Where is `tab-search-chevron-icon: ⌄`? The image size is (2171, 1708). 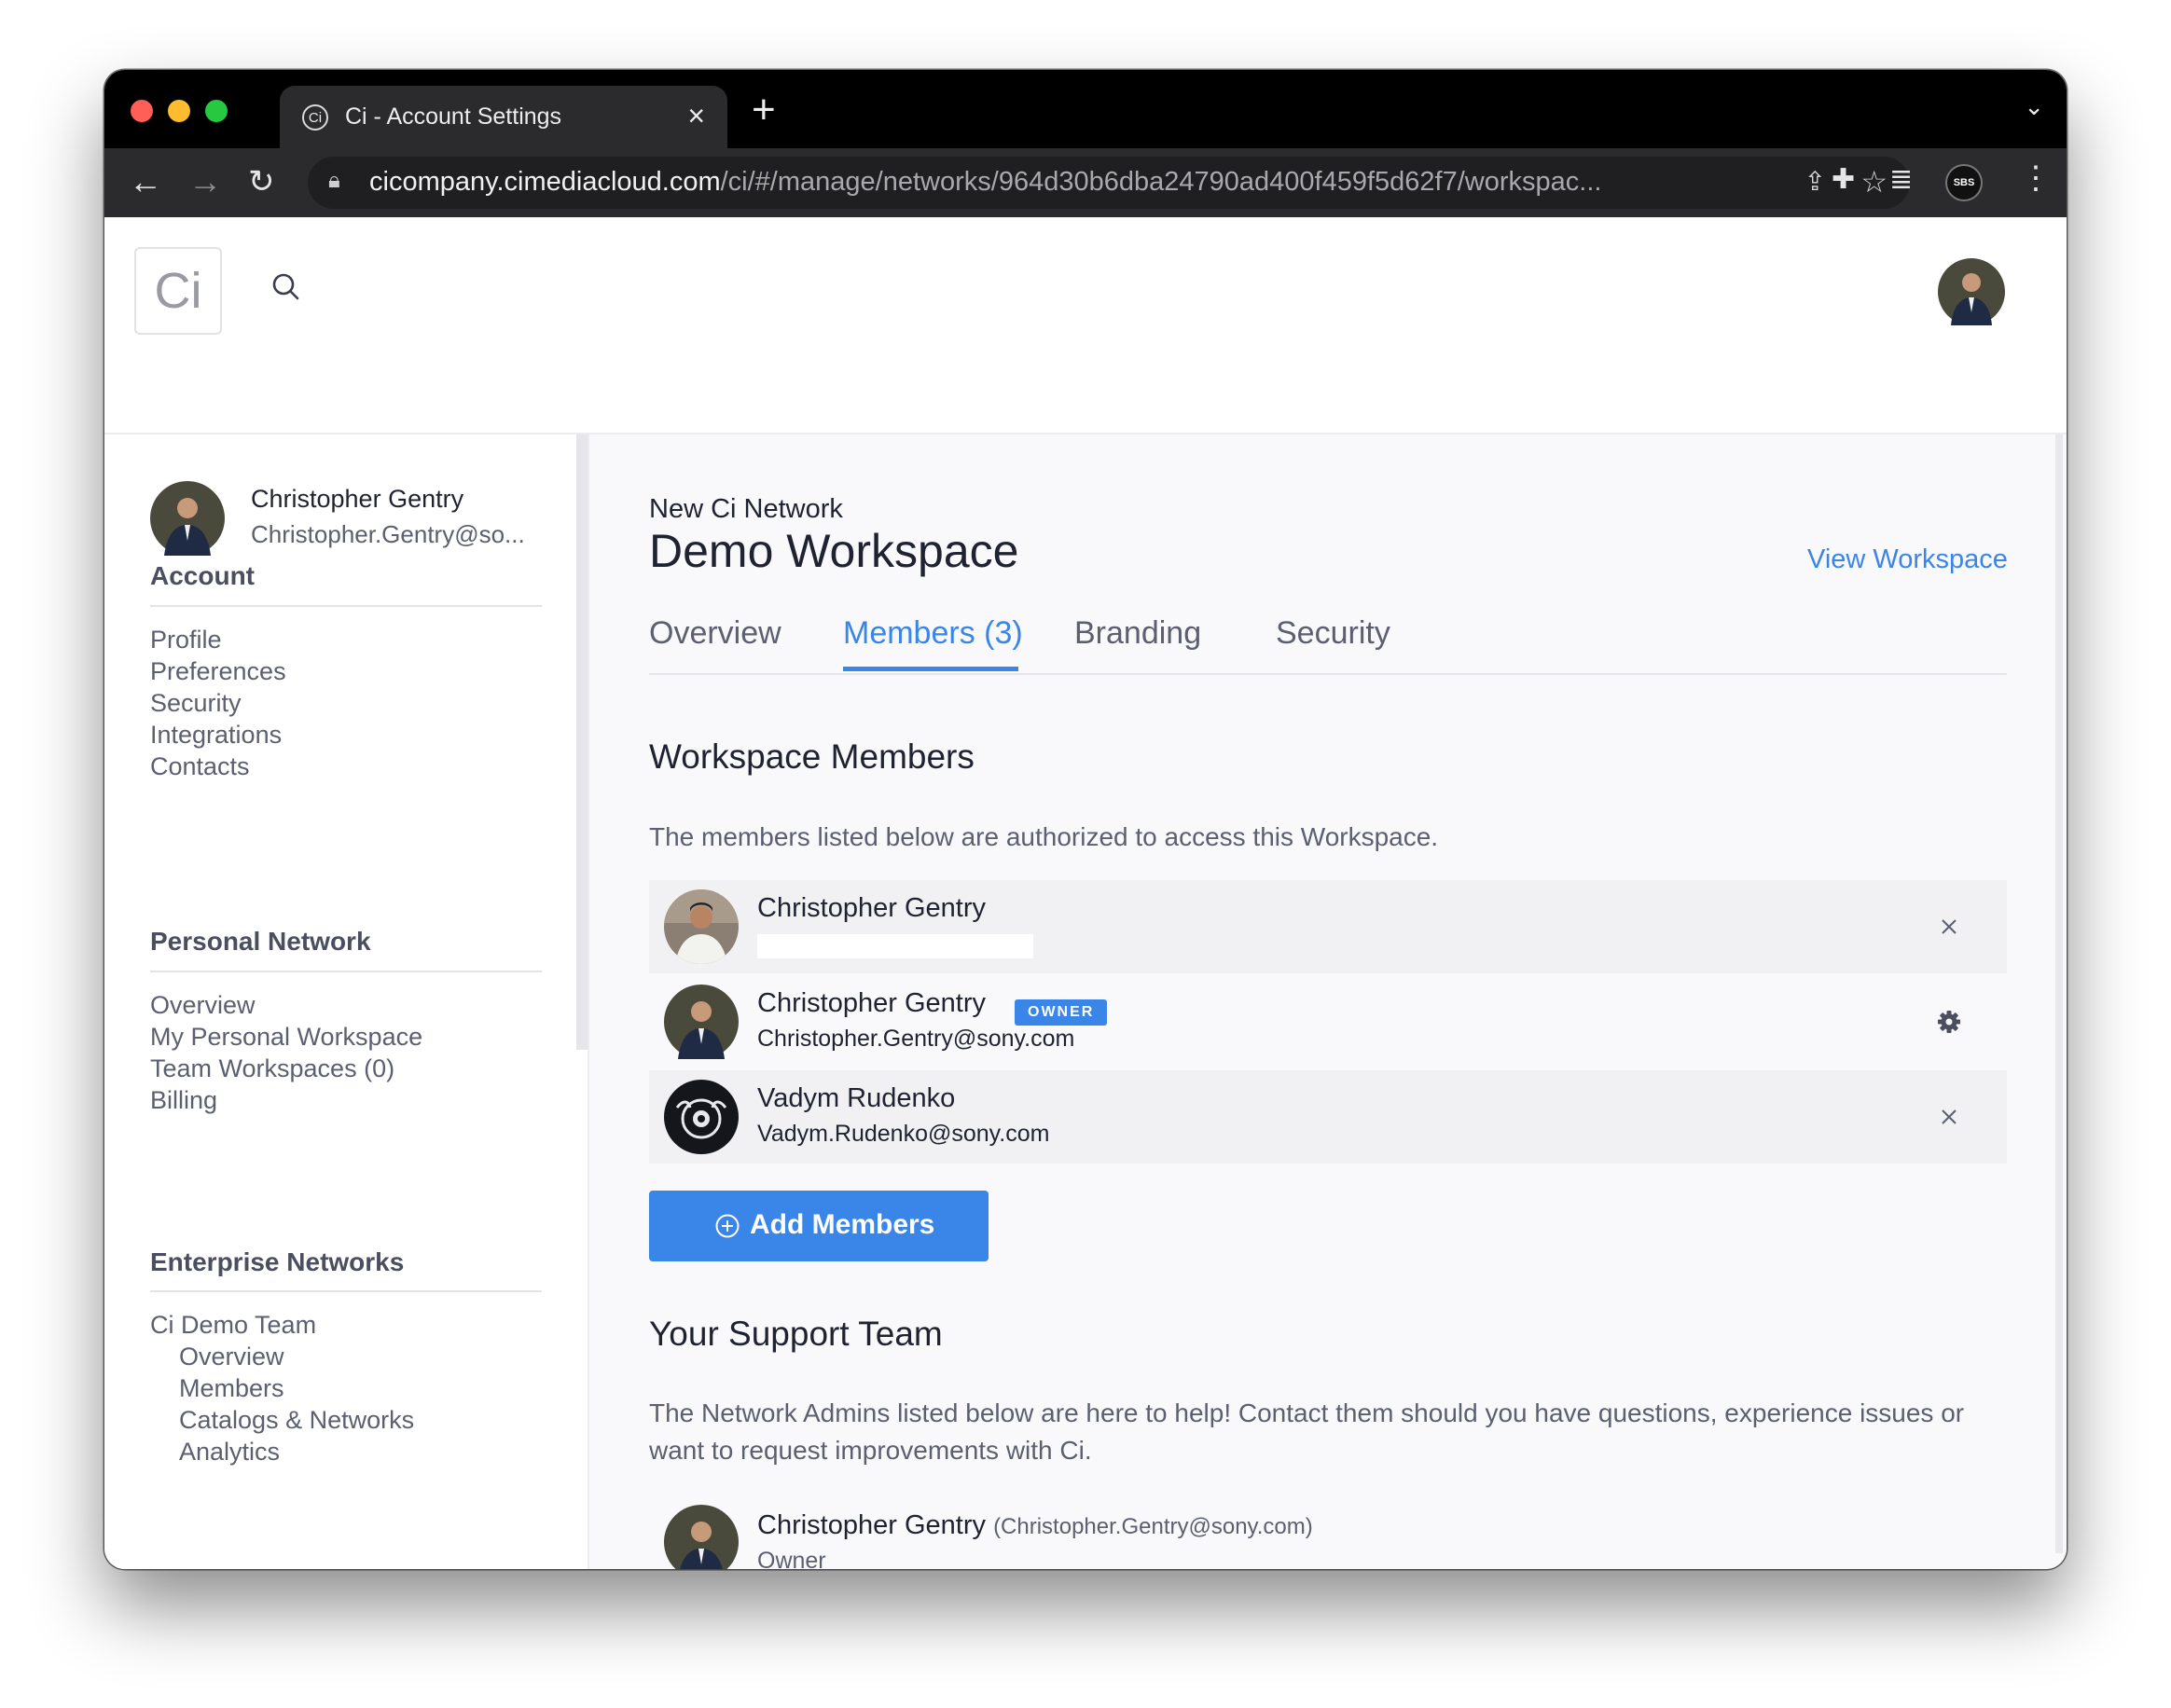
tab-search-chevron-icon: ⌄ is located at coordinates (2034, 107).